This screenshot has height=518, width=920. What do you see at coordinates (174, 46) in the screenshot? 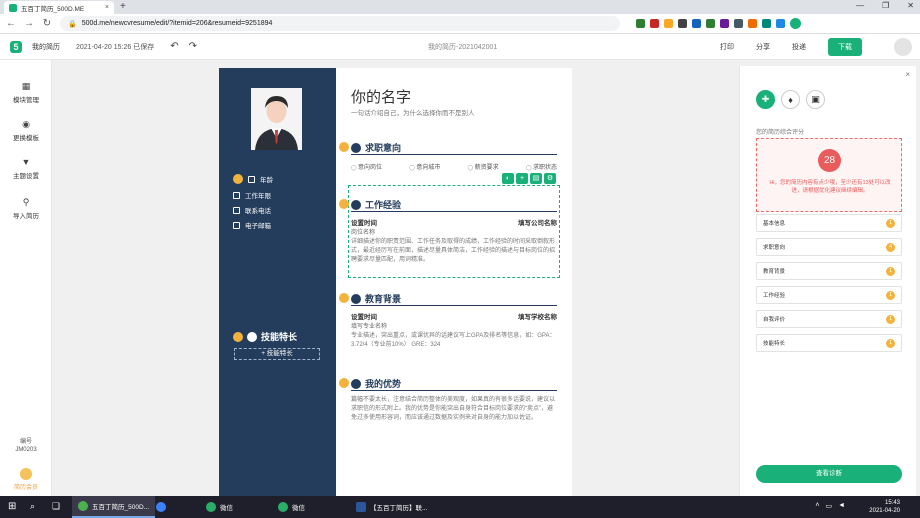
I see `undo-icon: ↶` at bounding box center [174, 46].